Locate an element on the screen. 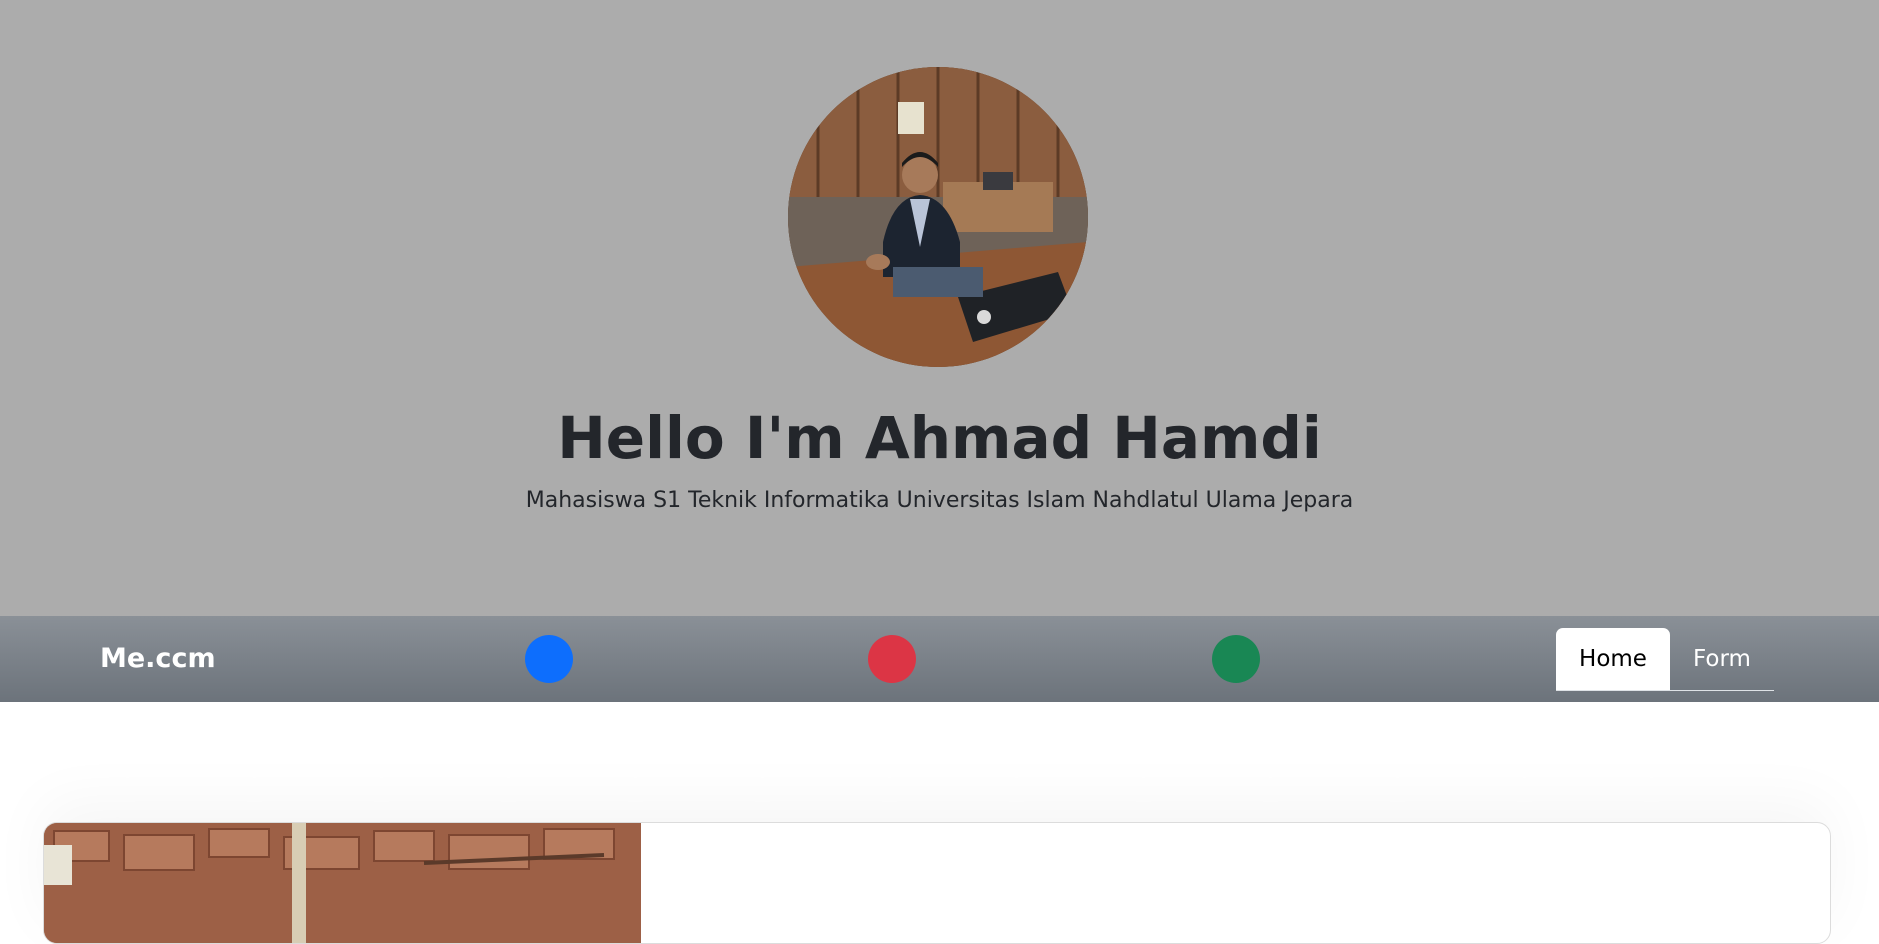  profile-avatar is located at coordinates (938, 217).